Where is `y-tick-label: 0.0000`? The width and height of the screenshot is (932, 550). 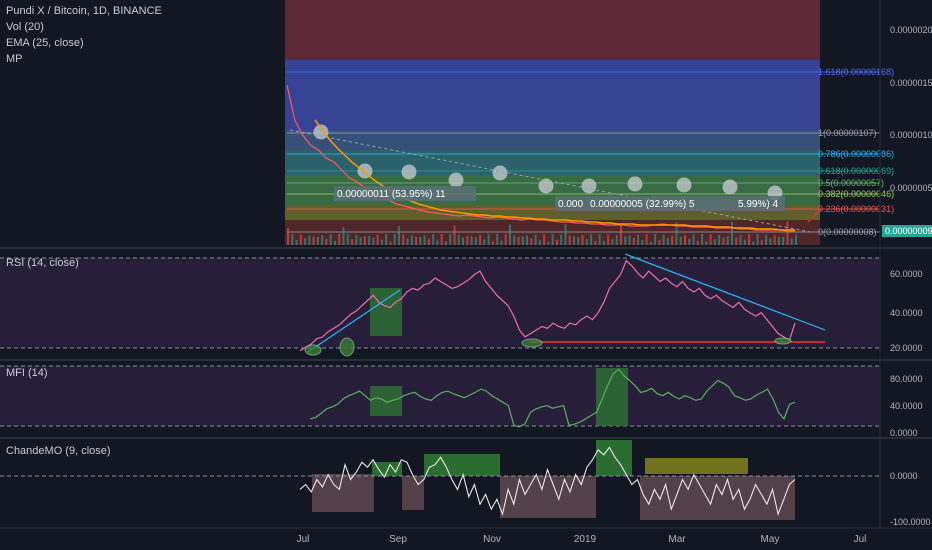 y-tick-label: 0.0000 is located at coordinates (904, 433).